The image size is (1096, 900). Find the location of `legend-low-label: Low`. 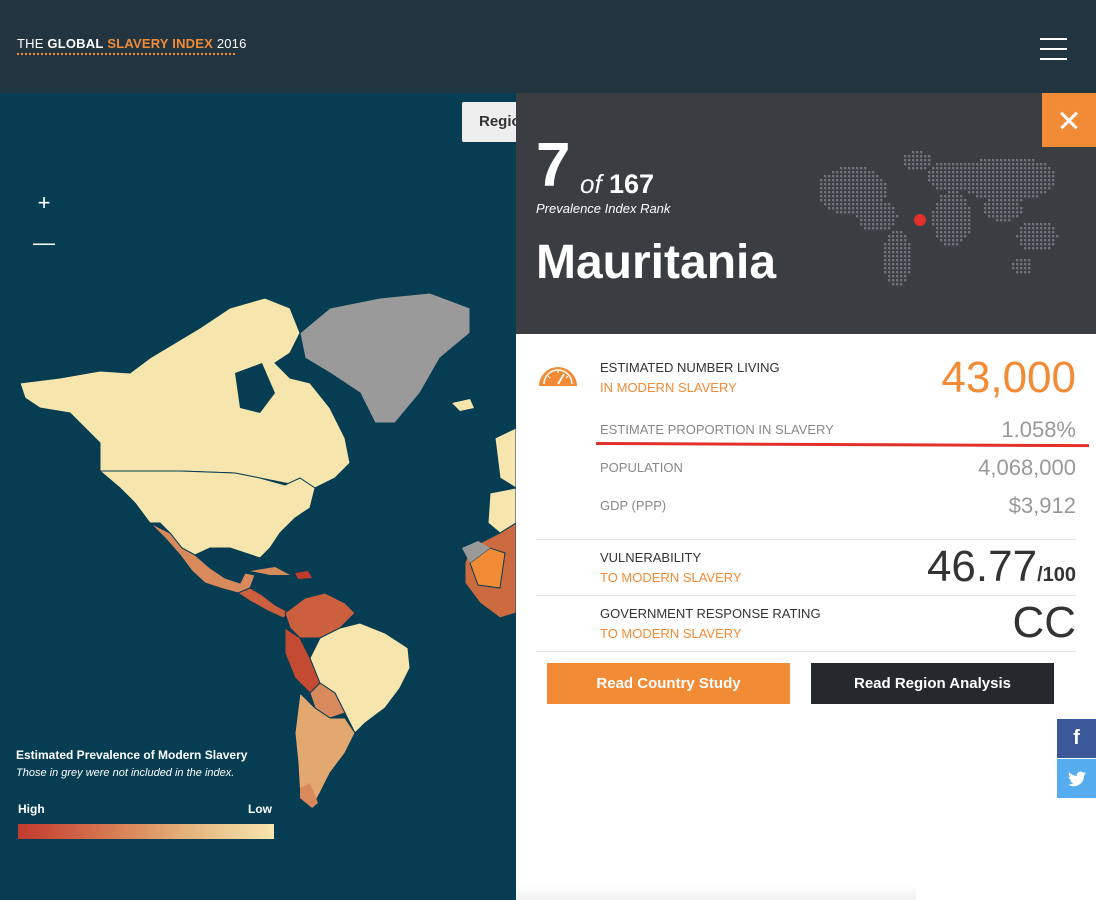

legend-low-label: Low is located at coordinates (260, 809).